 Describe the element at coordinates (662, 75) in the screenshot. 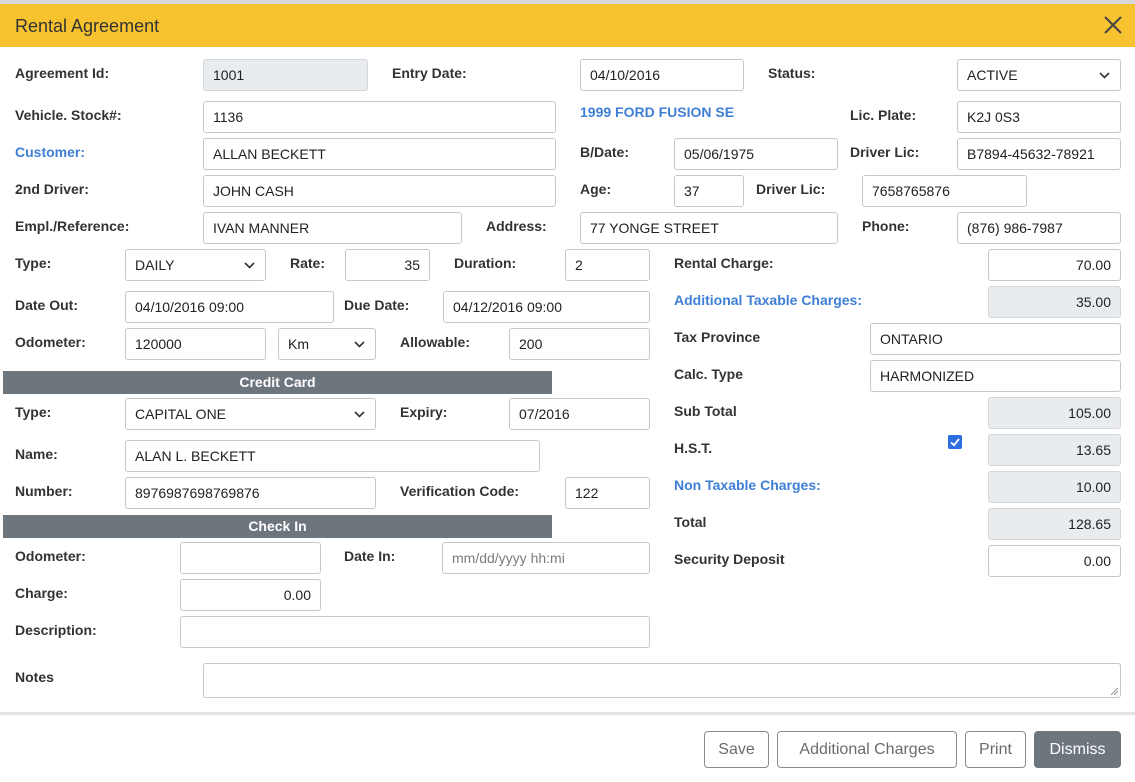

I see `entry-date-field: 04/10/2016` at that location.